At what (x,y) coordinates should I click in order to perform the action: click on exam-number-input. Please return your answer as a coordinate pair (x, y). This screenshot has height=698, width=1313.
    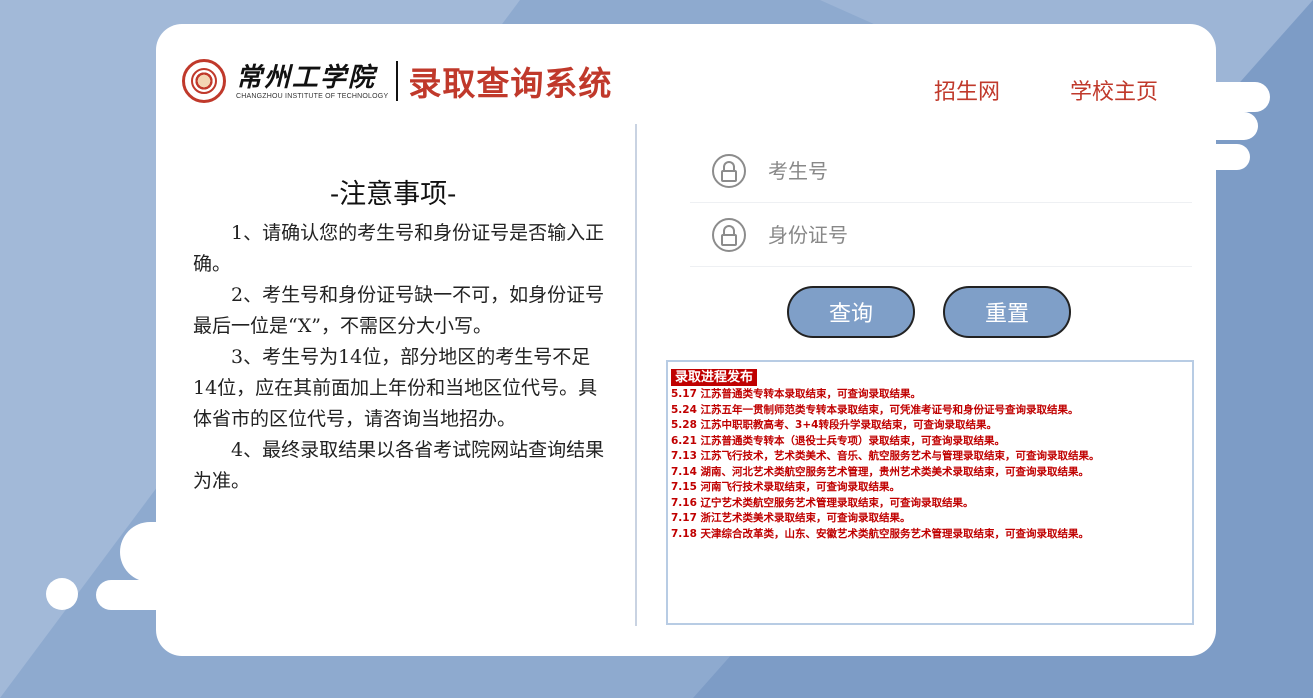
    Looking at the image, I should click on (968, 171).